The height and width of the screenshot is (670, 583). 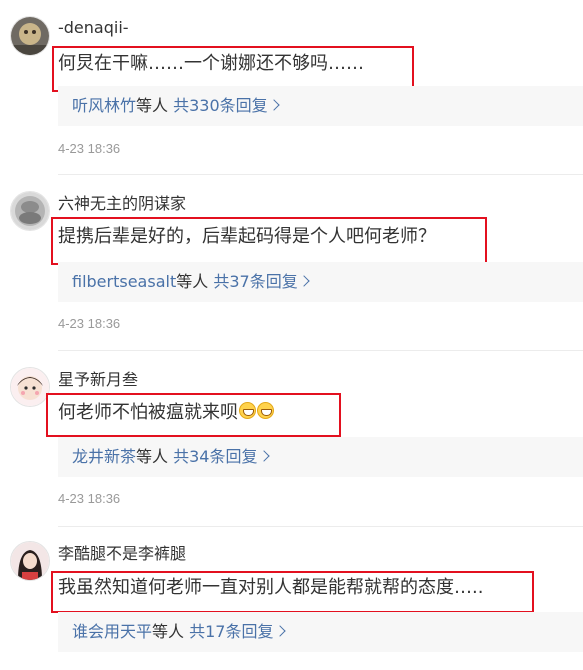 What do you see at coordinates (104, 456) in the screenshot?
I see `reply-users-link: 龙井新茶` at bounding box center [104, 456].